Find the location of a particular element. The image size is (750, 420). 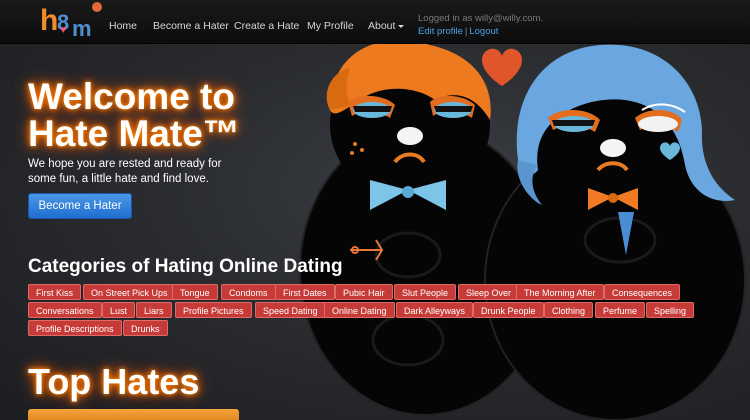

nav-my-profile: My Profile is located at coordinates (330, 26).